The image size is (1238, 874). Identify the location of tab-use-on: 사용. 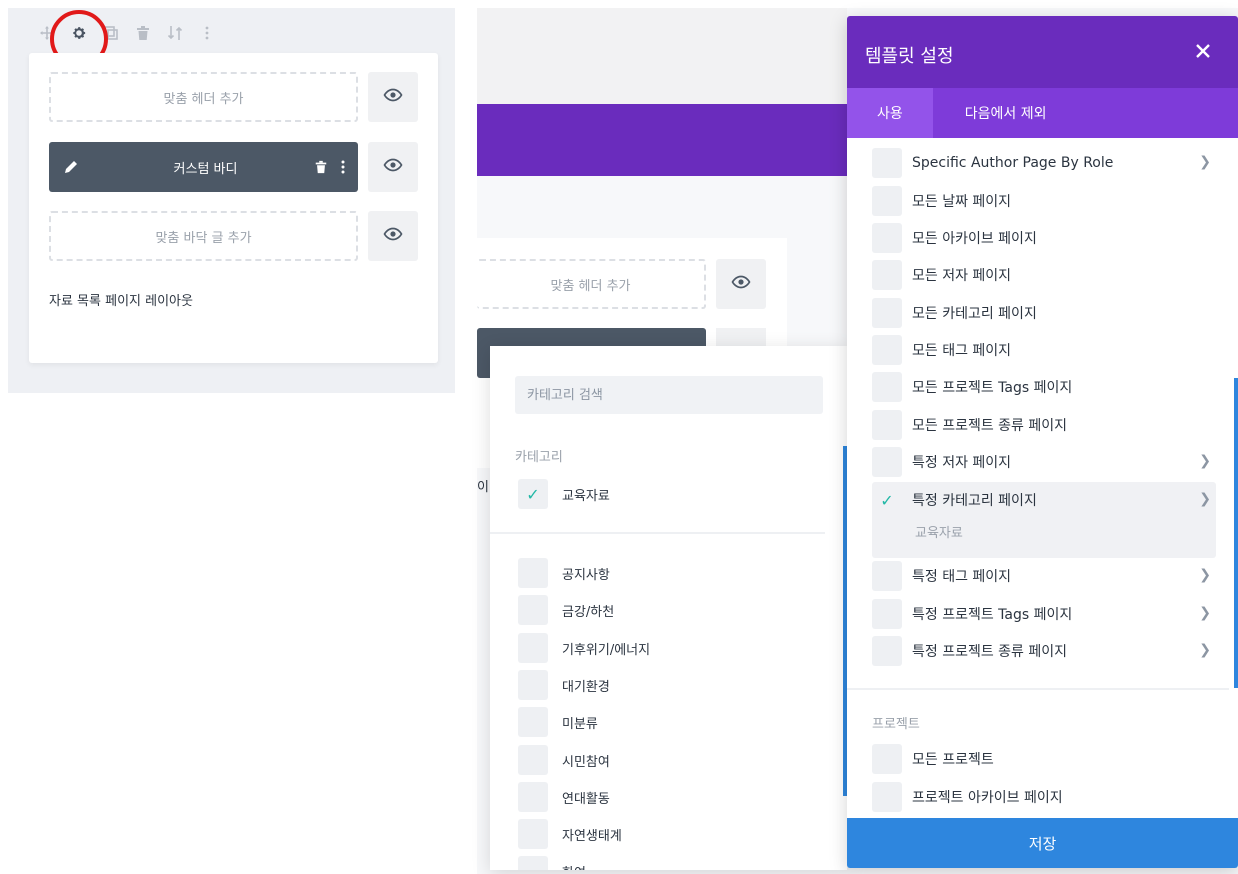
(890, 113).